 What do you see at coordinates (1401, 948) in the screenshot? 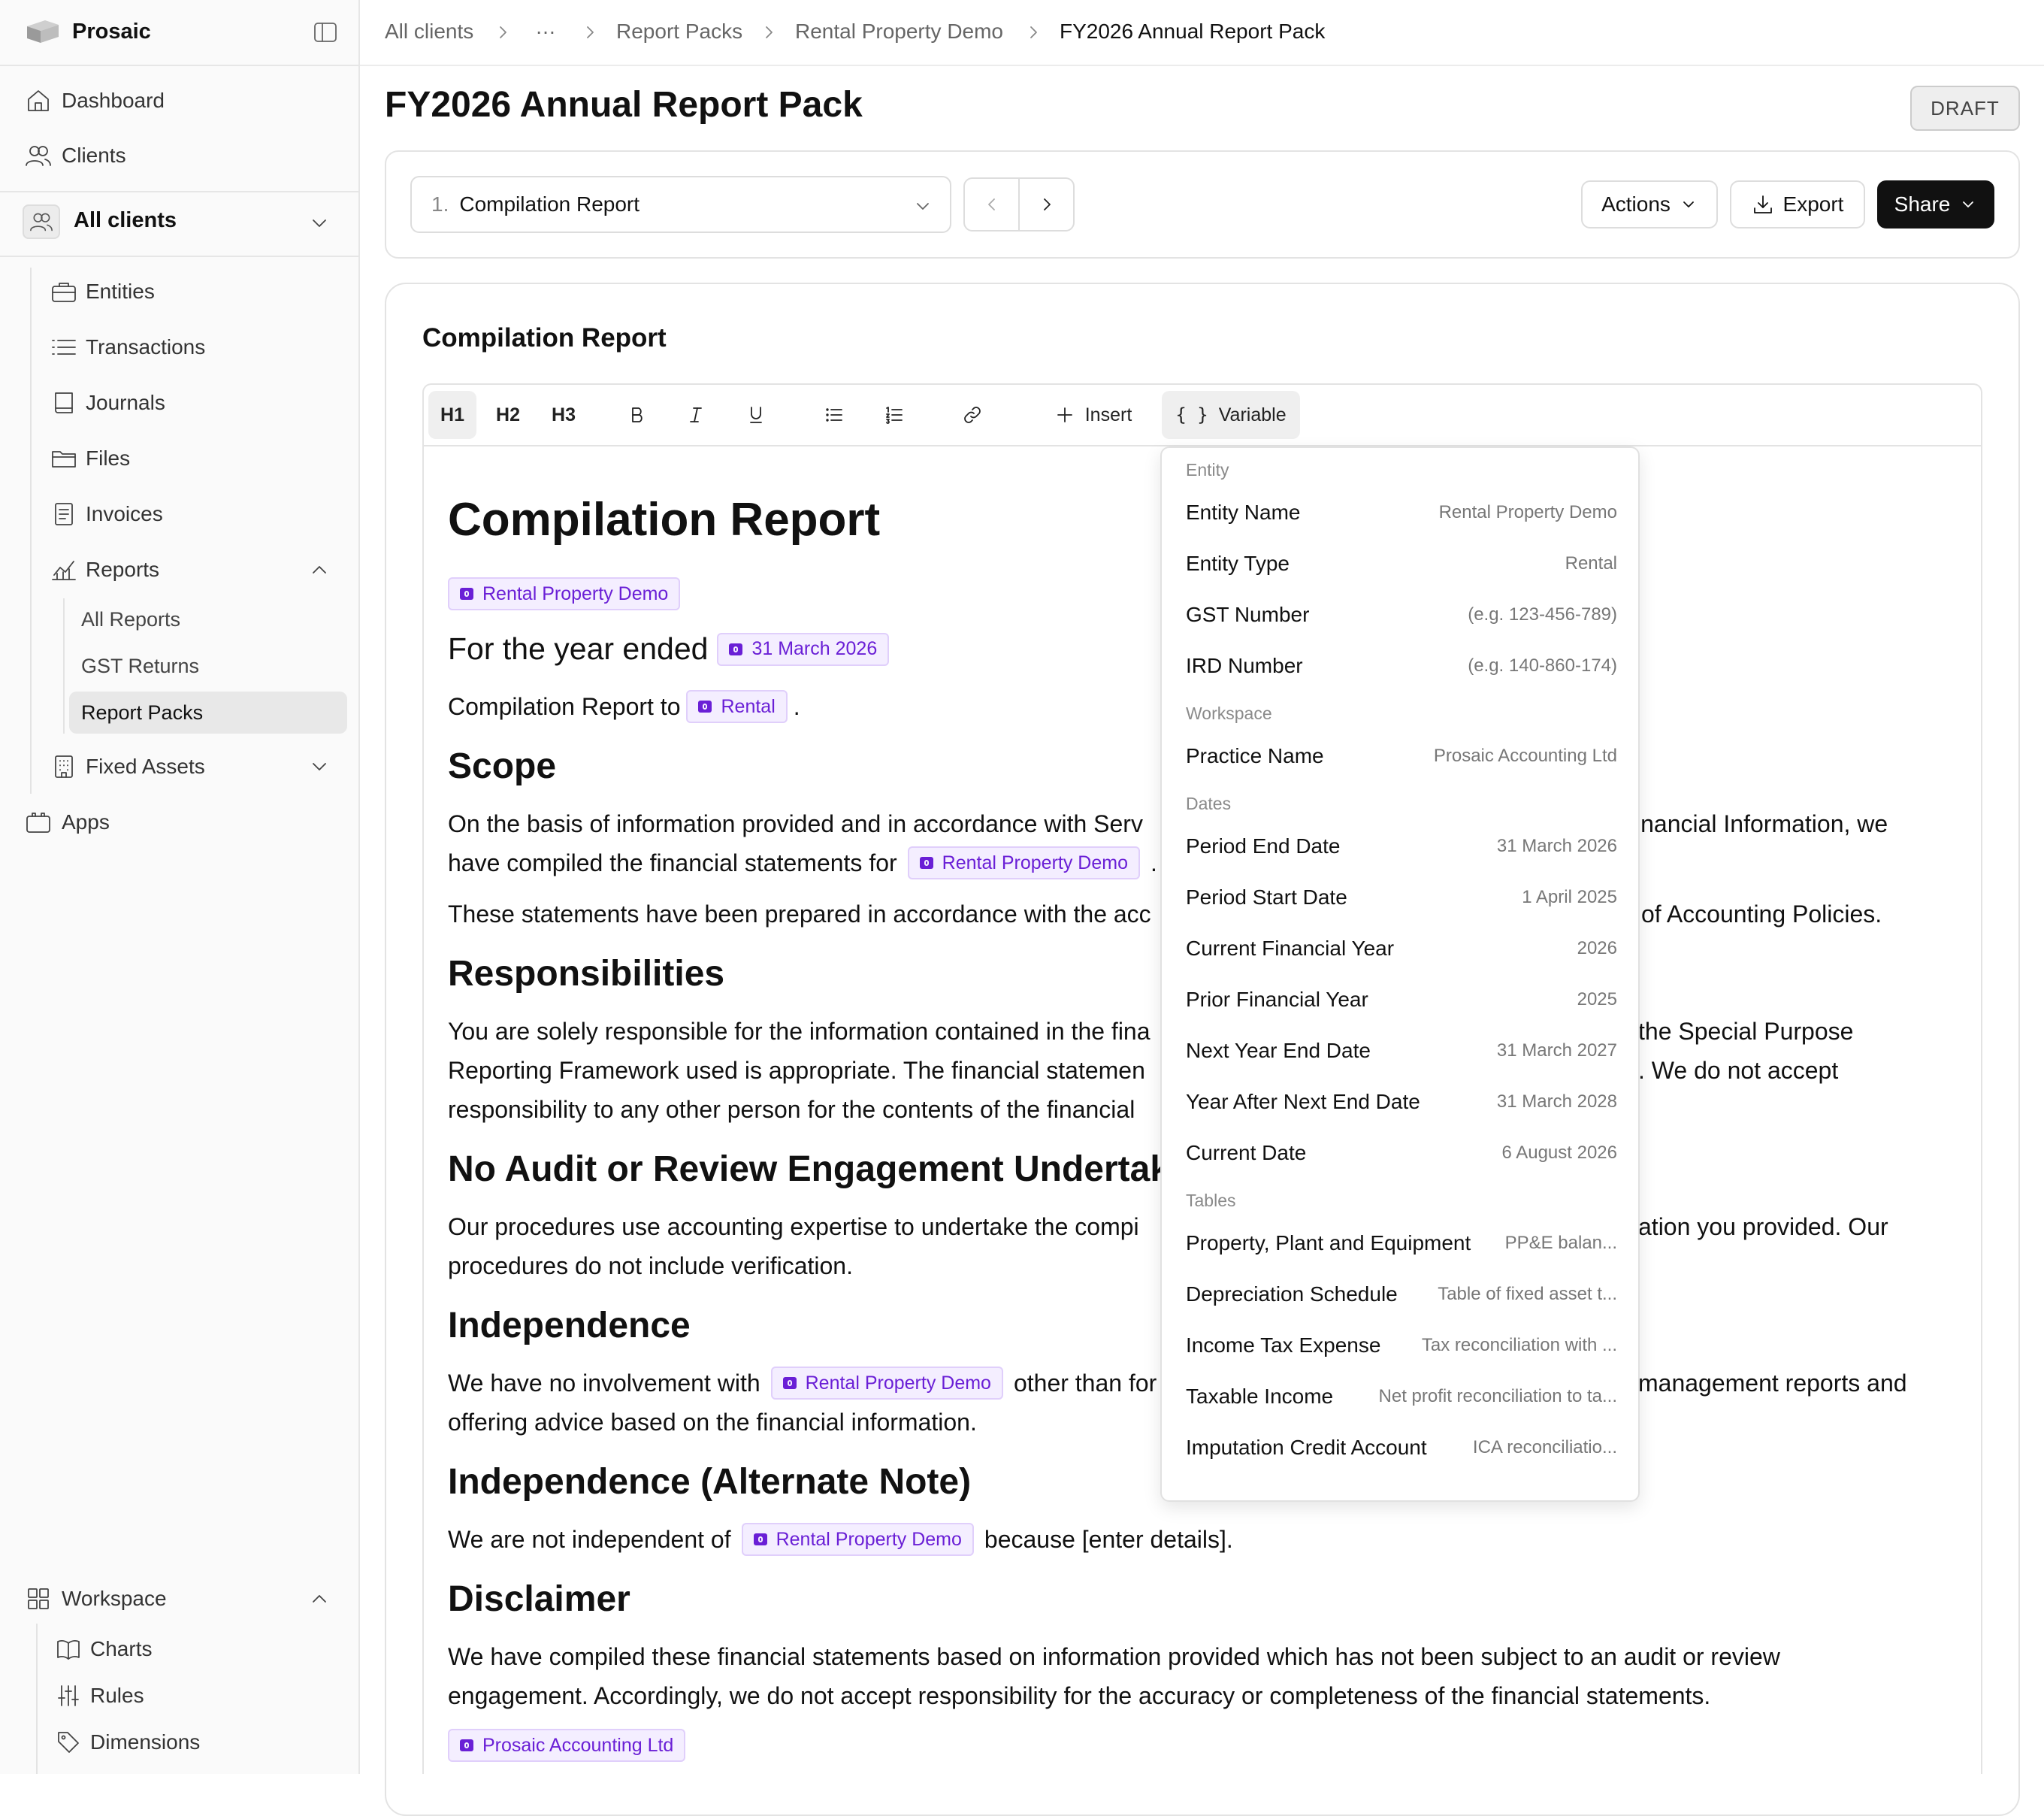
I see `variable-option: Current Financial Year 2026` at bounding box center [1401, 948].